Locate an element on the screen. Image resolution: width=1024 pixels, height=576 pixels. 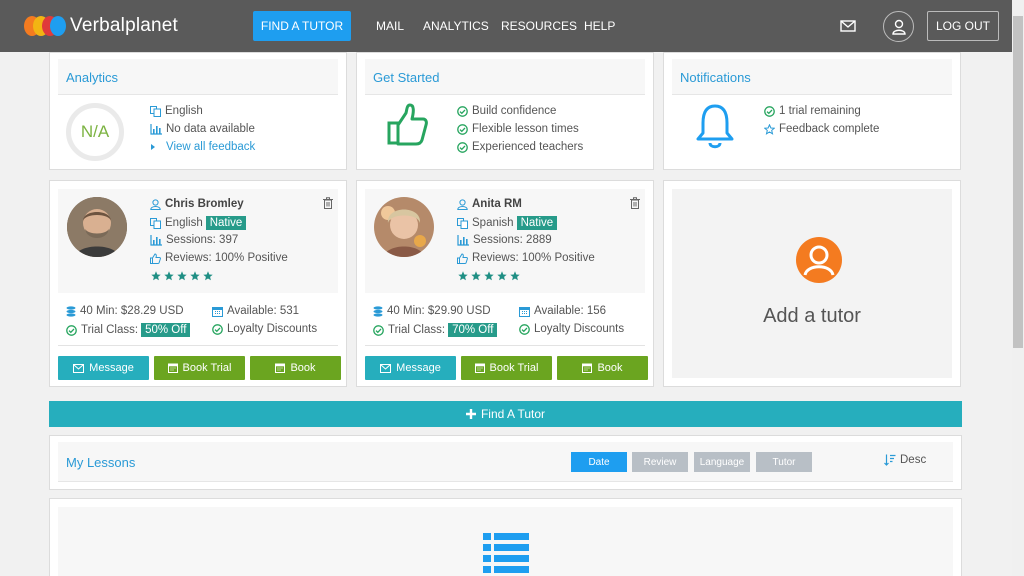
add-tutor-area: Add a tutor is located at coordinates (812, 283).